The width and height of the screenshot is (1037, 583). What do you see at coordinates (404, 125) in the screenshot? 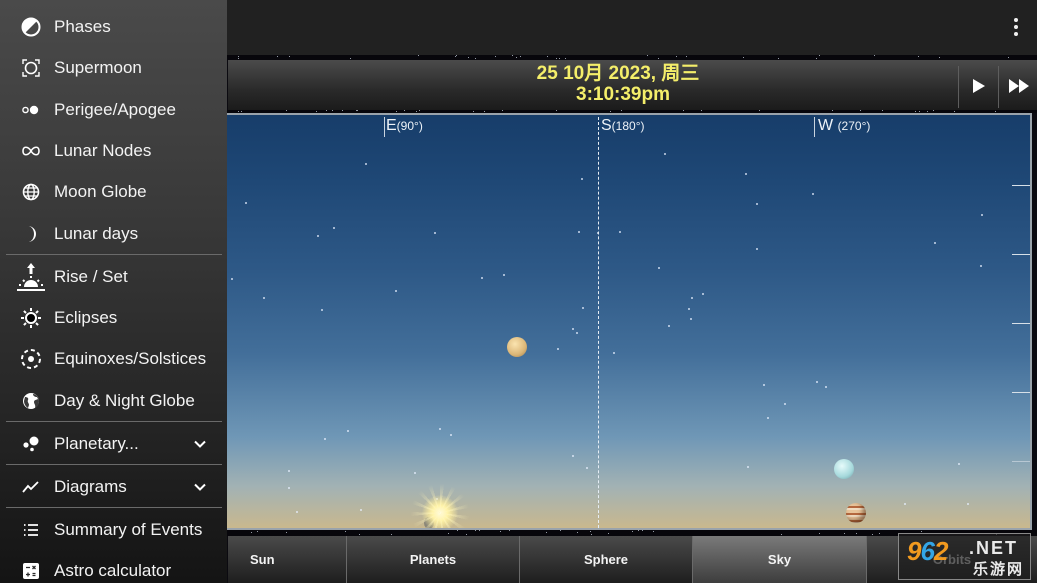
I see `direction-east: E(90°)` at bounding box center [404, 125].